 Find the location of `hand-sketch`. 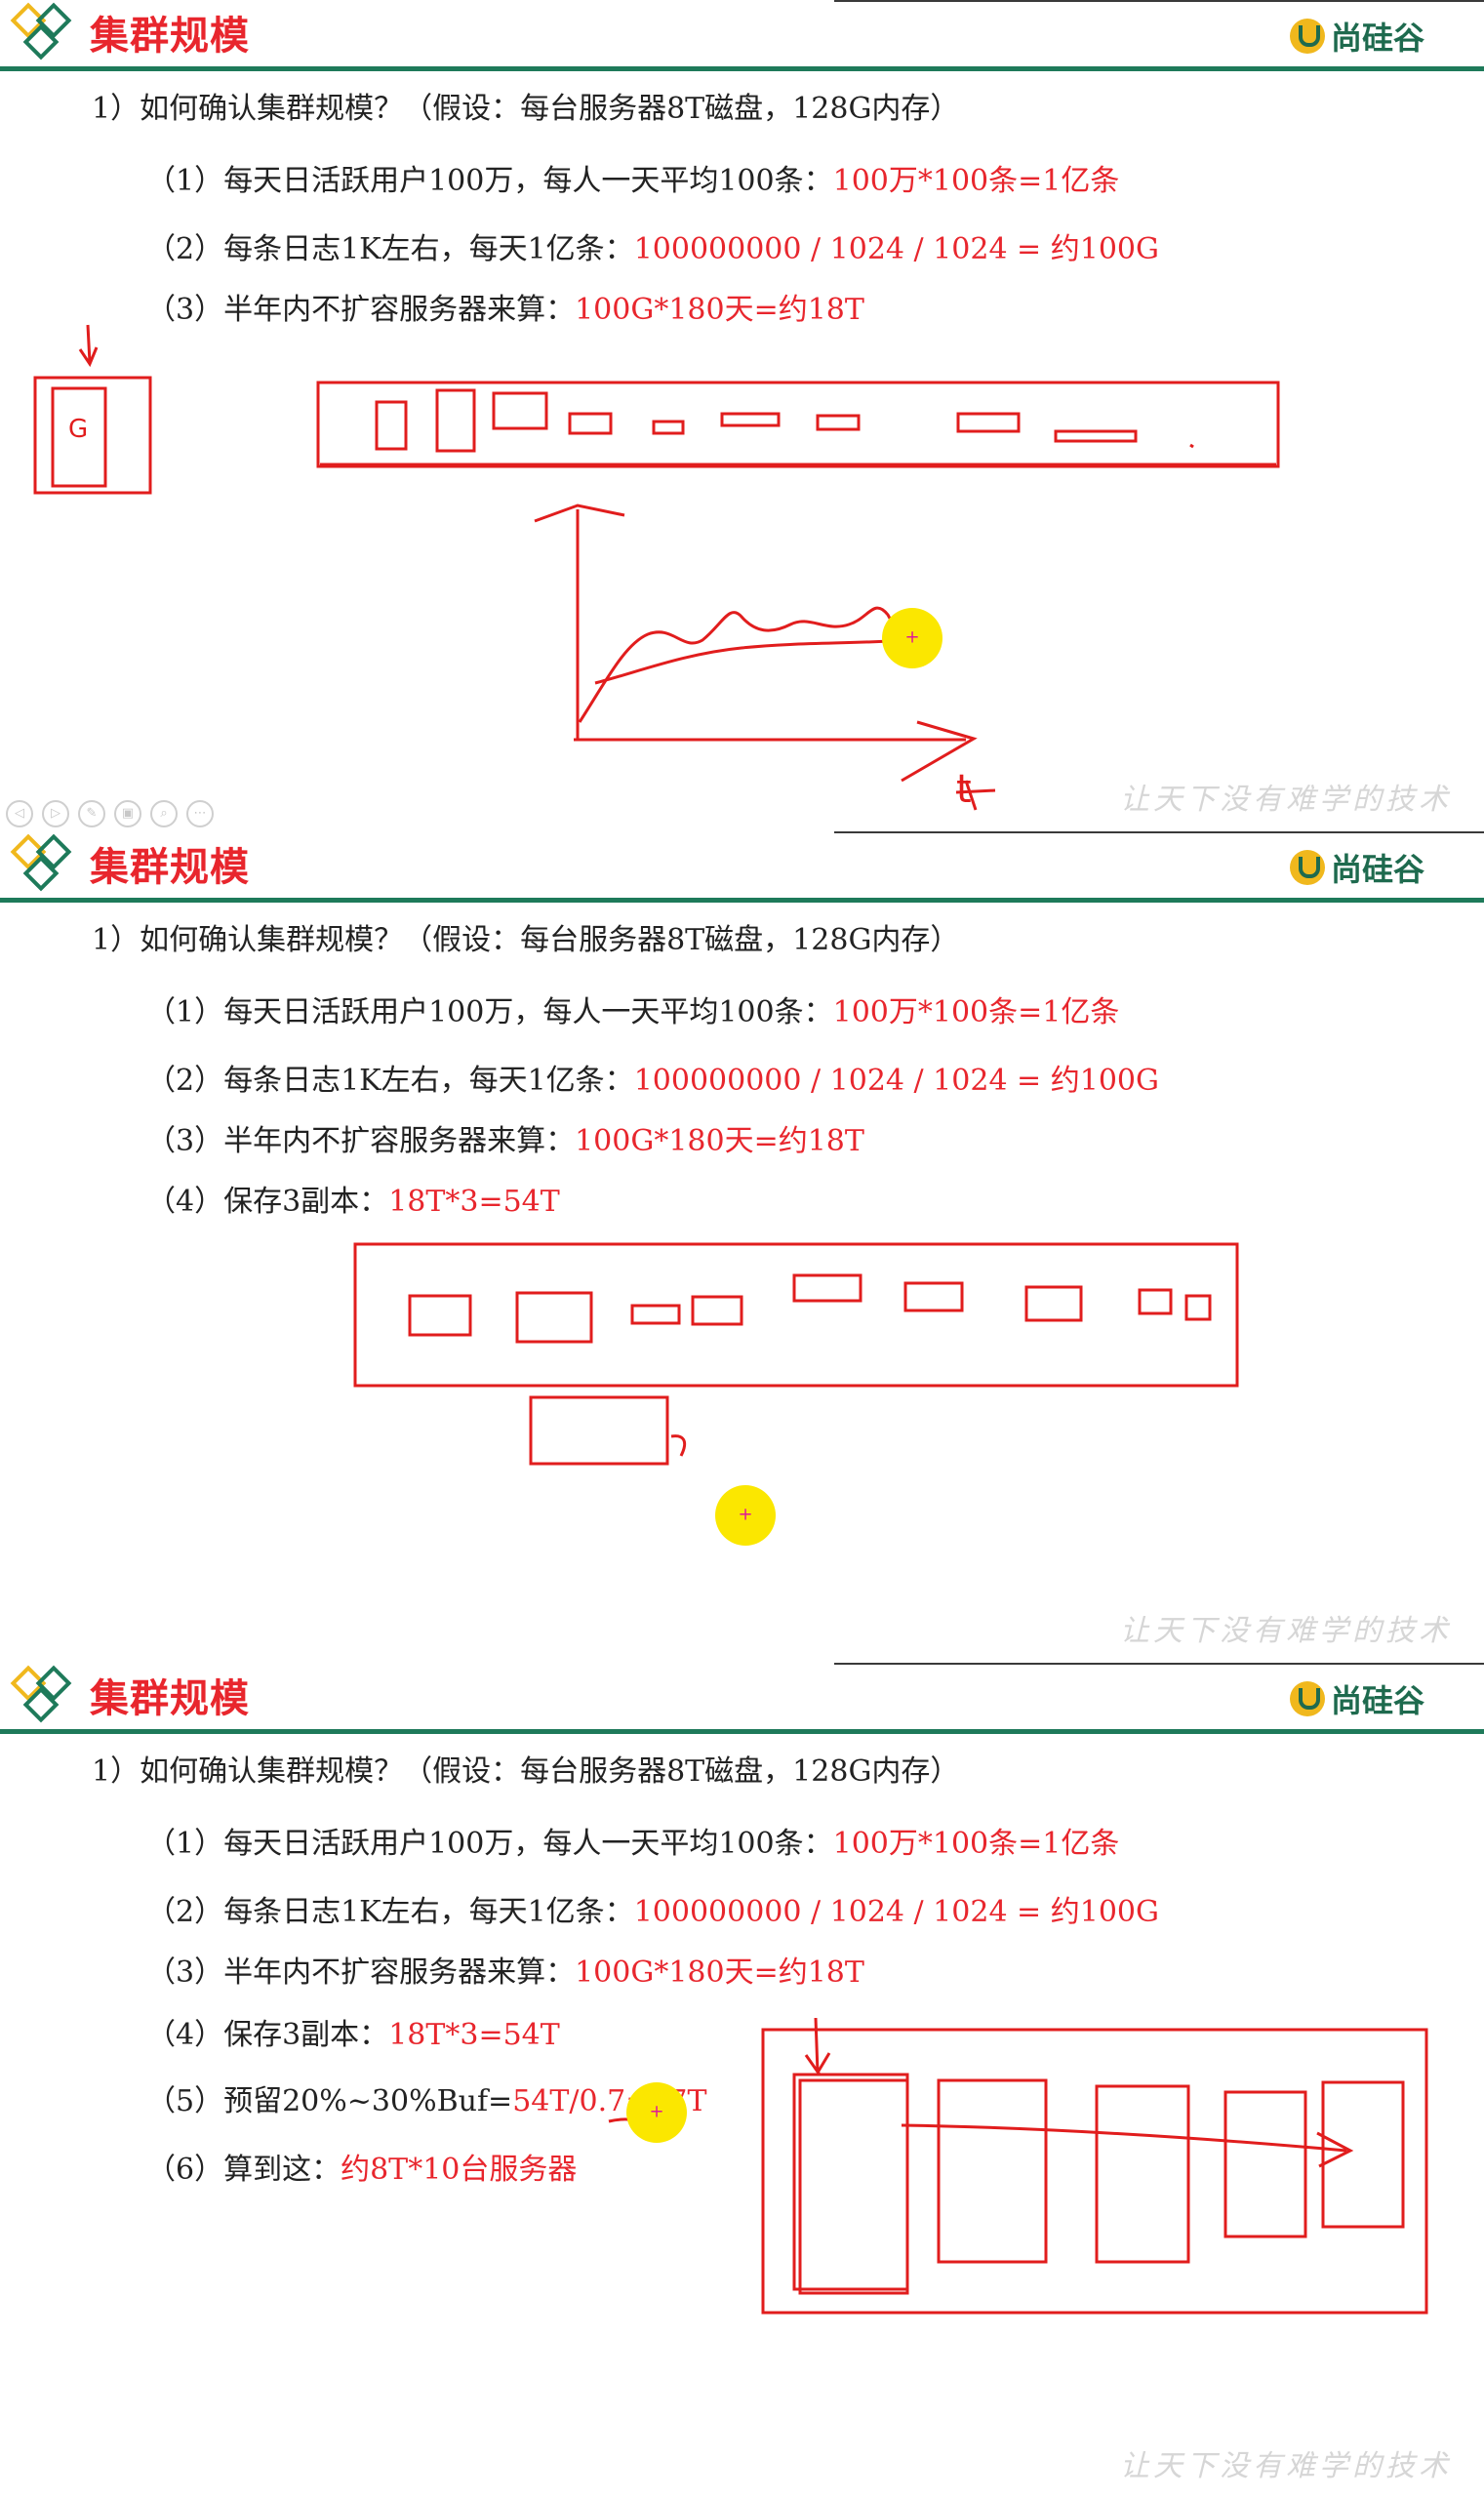

hand-sketch is located at coordinates (1018, 2166).